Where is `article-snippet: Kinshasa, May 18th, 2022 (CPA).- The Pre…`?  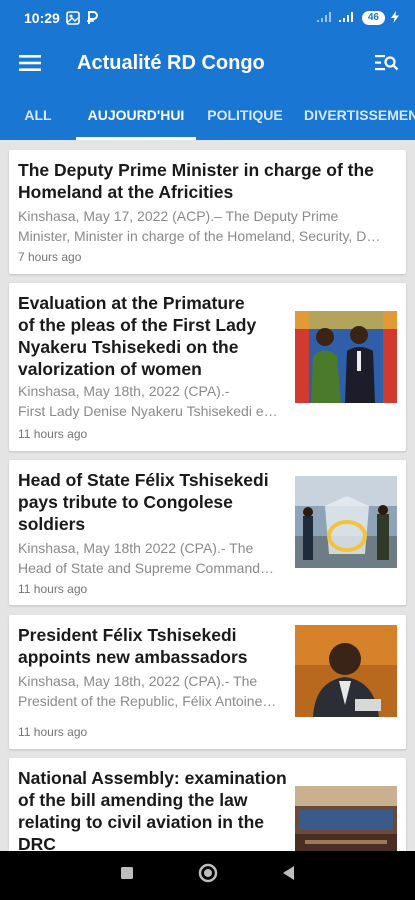
article-snippet: Kinshasa, May 18th, 2022 (CPA).- The Pre… is located at coordinates (147, 691).